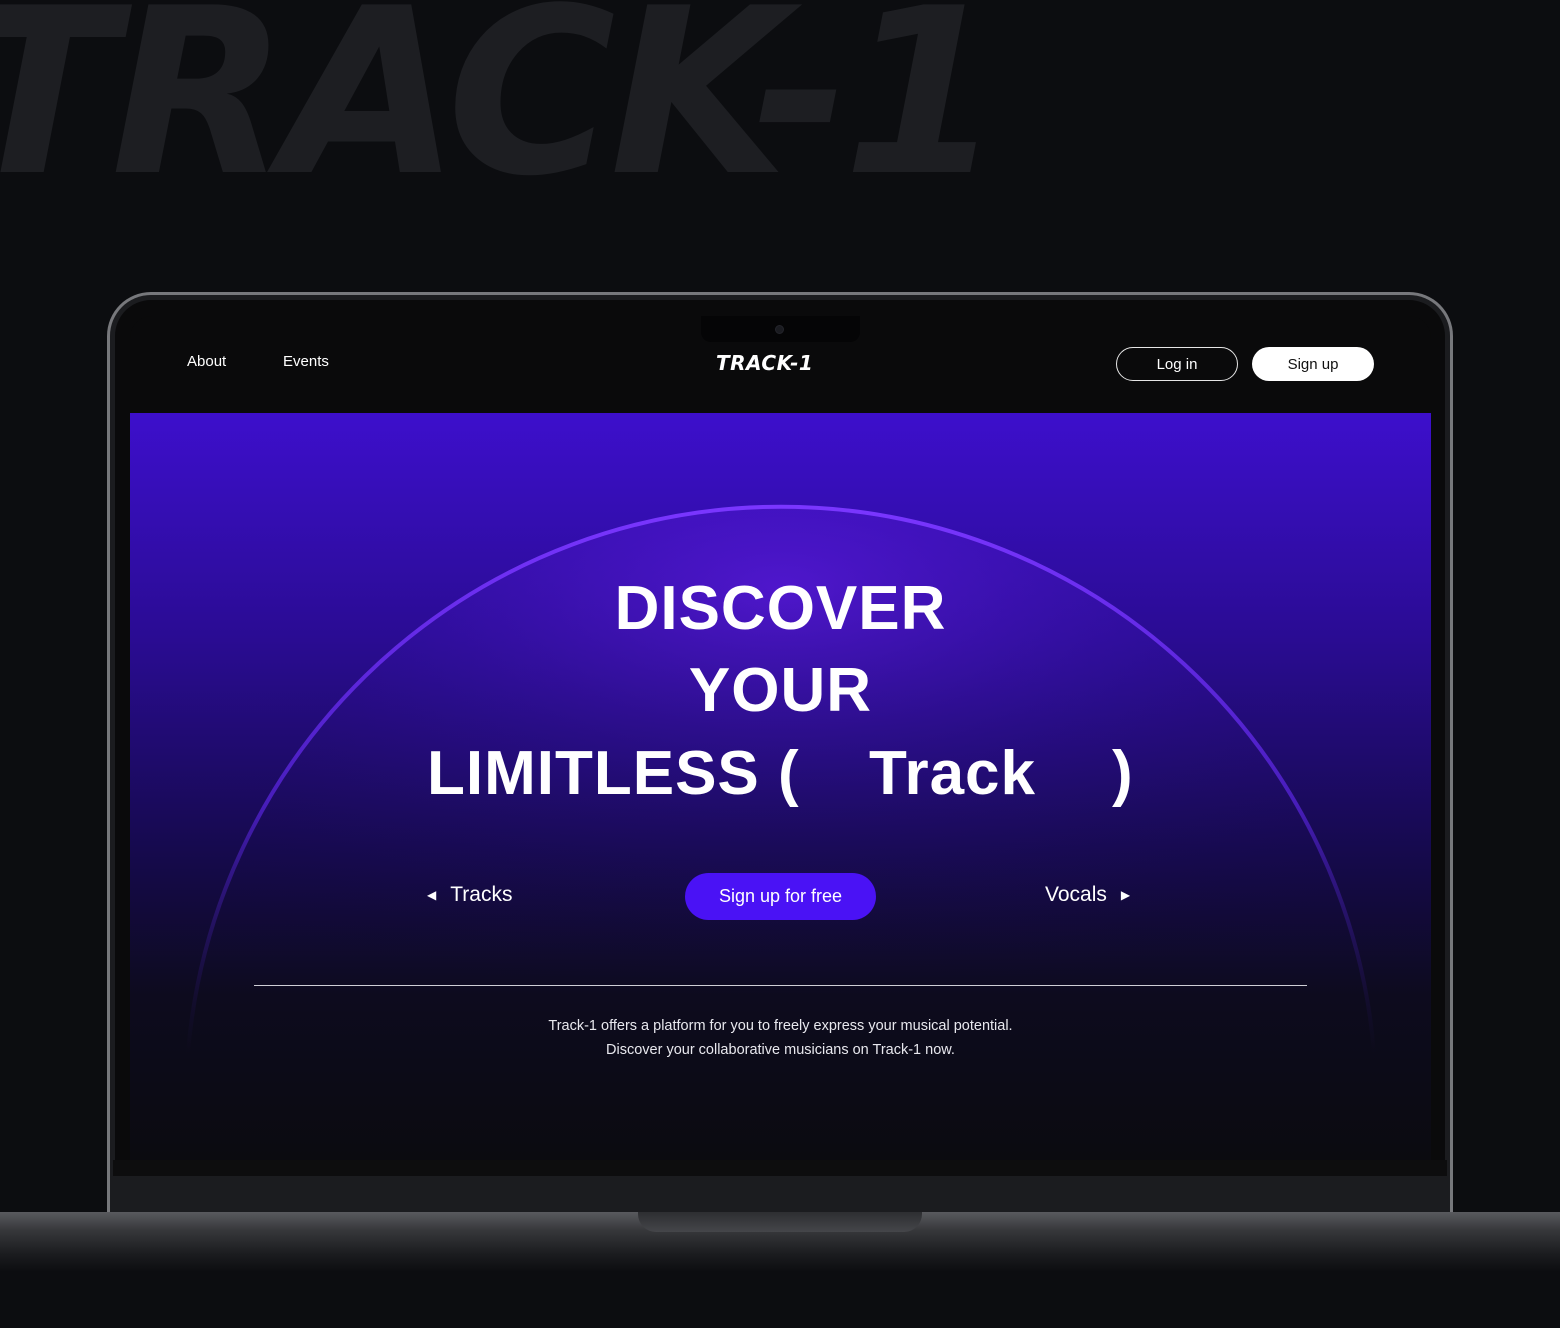 The width and height of the screenshot is (1560, 1328). What do you see at coordinates (1125, 895) in the screenshot?
I see `right-triangle-icon: ▶` at bounding box center [1125, 895].